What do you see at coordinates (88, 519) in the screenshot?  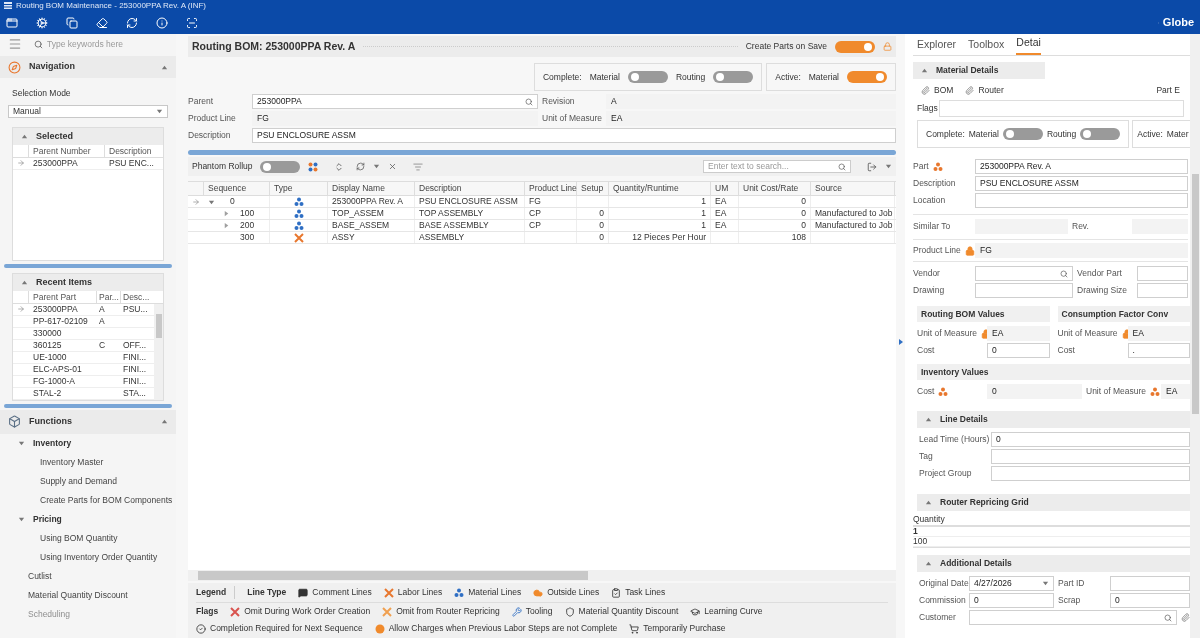 I see `tree-group: Pricing` at bounding box center [88, 519].